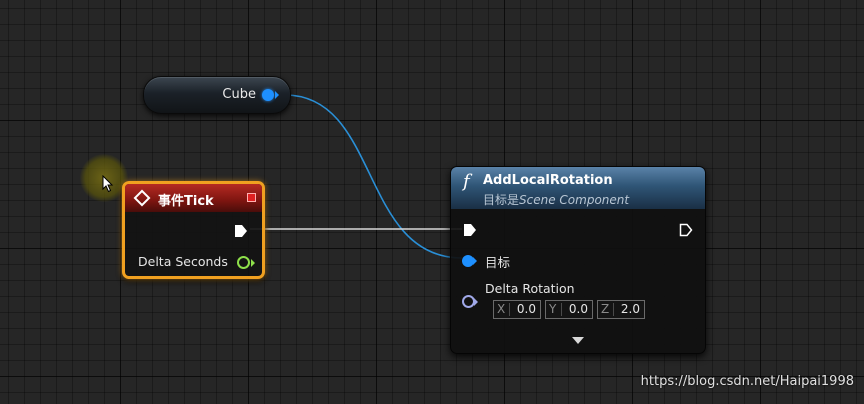 This screenshot has width=864, height=404. Describe the element at coordinates (373, 176) in the screenshot. I see `object-reference-wire` at that location.